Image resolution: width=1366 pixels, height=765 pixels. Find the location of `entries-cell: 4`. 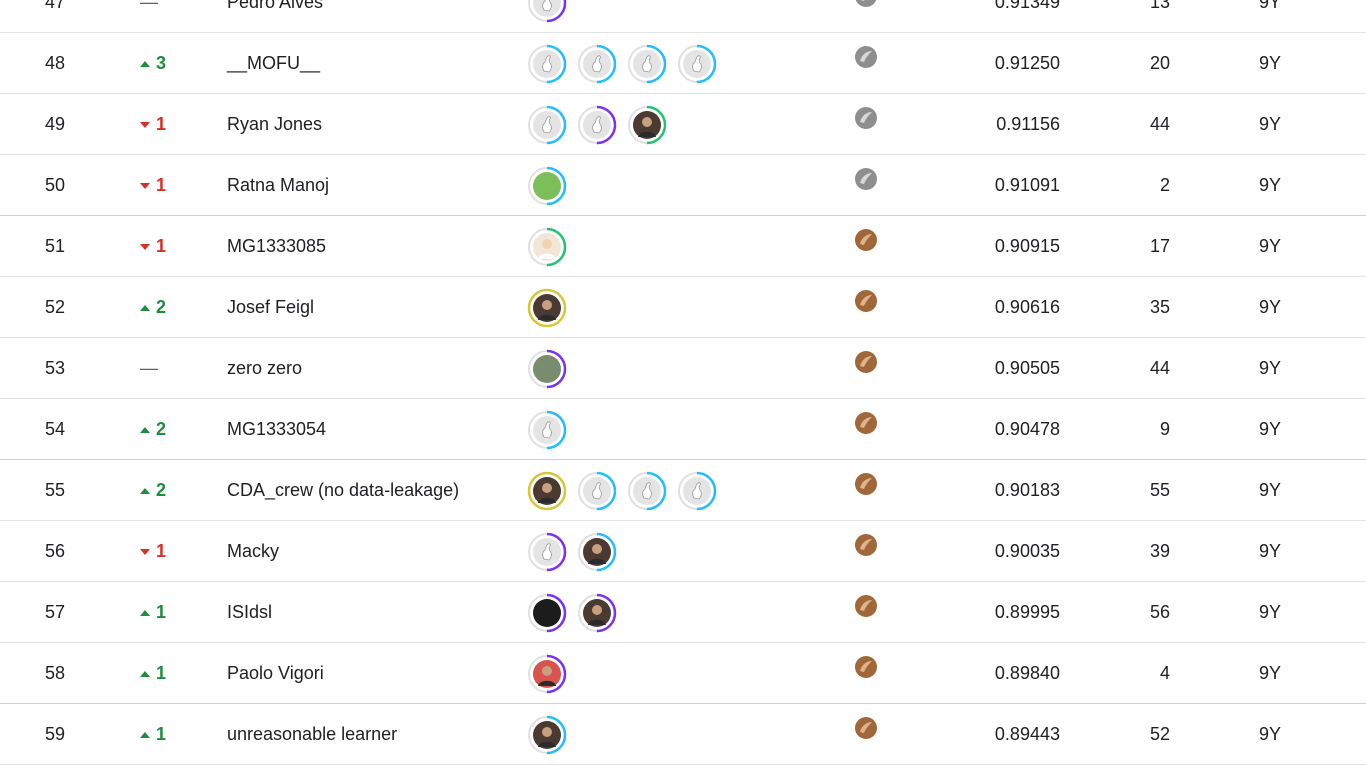

entries-cell: 4 is located at coordinates (1164, 673).